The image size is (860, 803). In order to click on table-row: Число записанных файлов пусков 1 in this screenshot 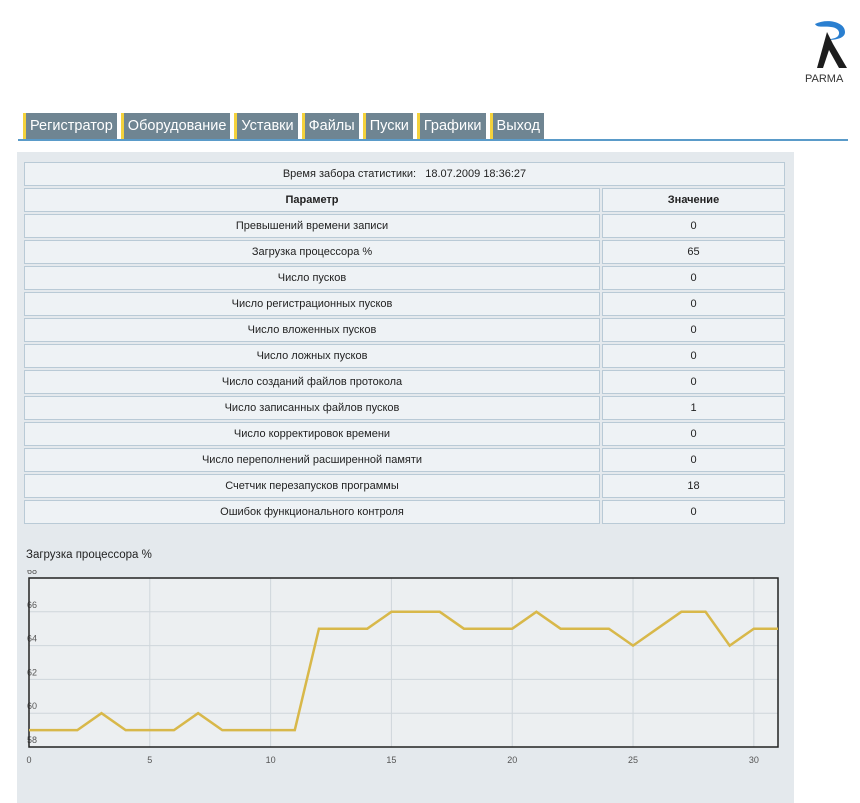, I will do `click(404, 408)`.